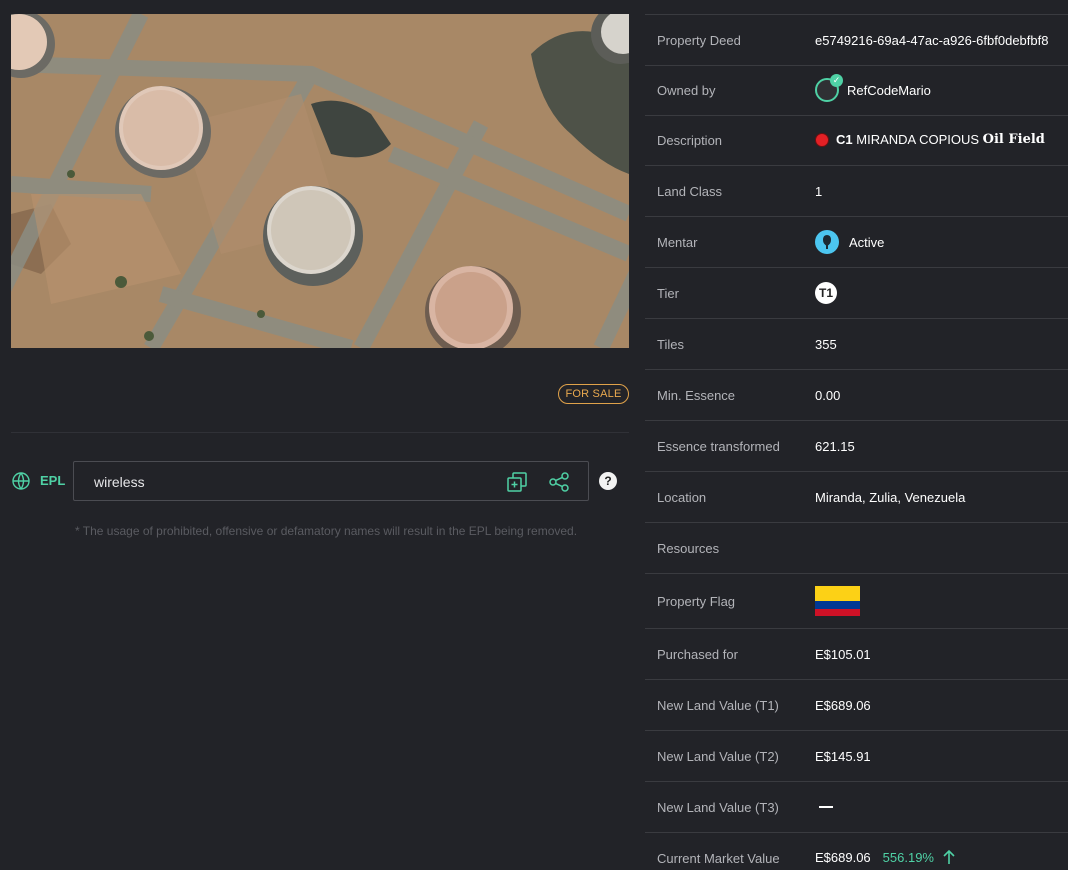 The height and width of the screenshot is (870, 1068). I want to click on globe-icon, so click(21, 481).